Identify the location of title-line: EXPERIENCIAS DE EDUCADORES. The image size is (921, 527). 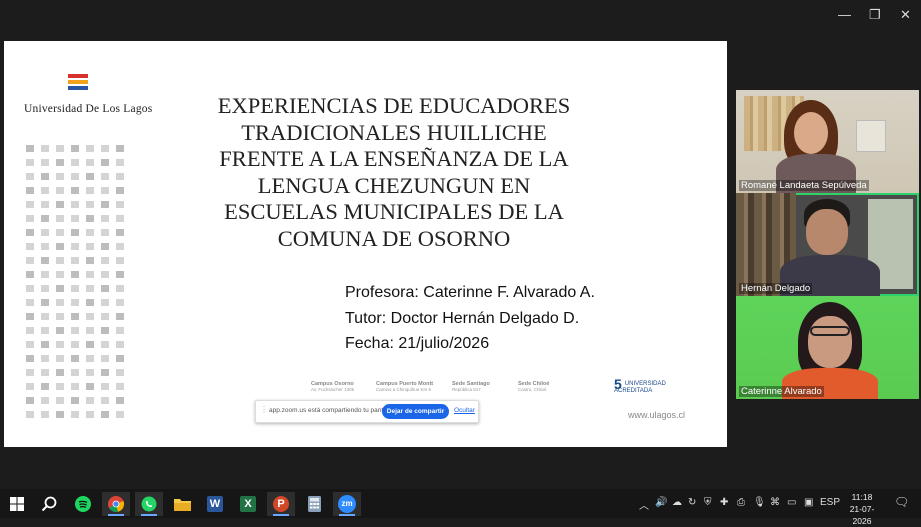
(394, 105).